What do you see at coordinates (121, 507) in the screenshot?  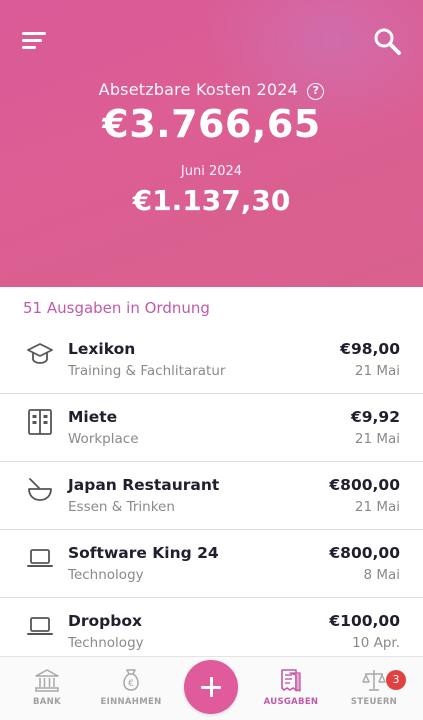 I see `expense-category: Essen & Trinken` at bounding box center [121, 507].